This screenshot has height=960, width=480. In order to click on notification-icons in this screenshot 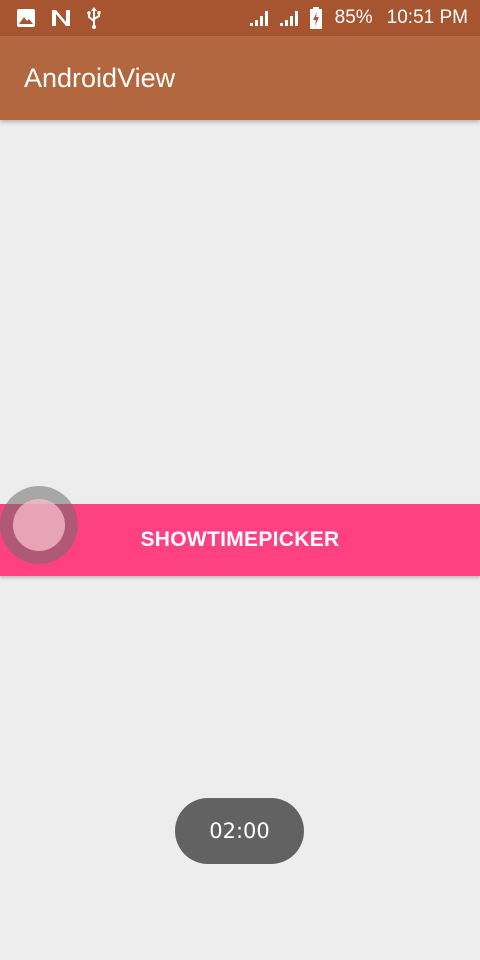, I will do `click(59, 18)`.